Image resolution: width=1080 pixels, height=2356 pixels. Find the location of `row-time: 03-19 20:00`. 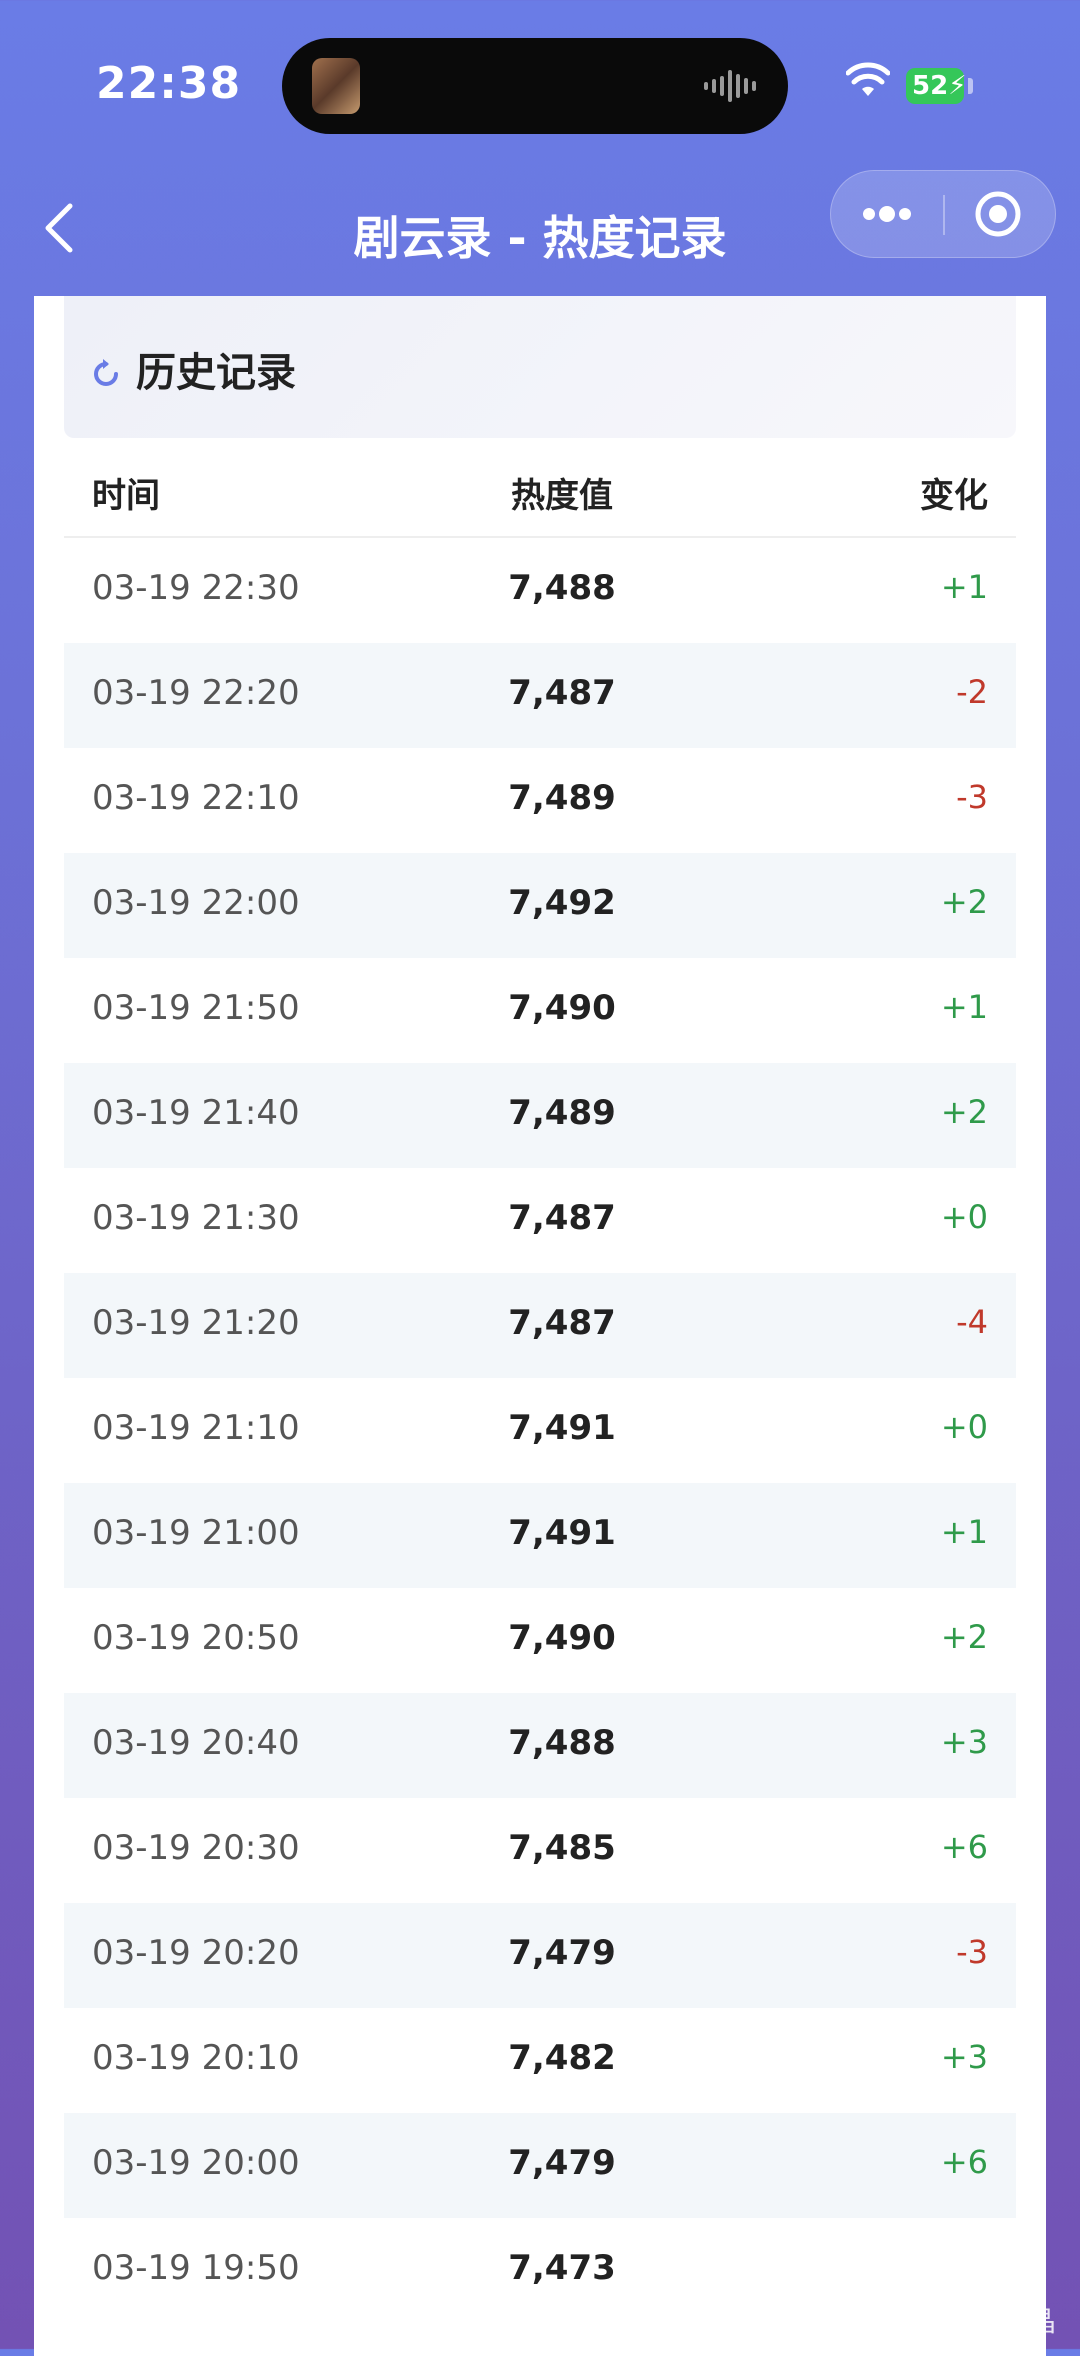

row-time: 03-19 20:00 is located at coordinates (196, 2163).